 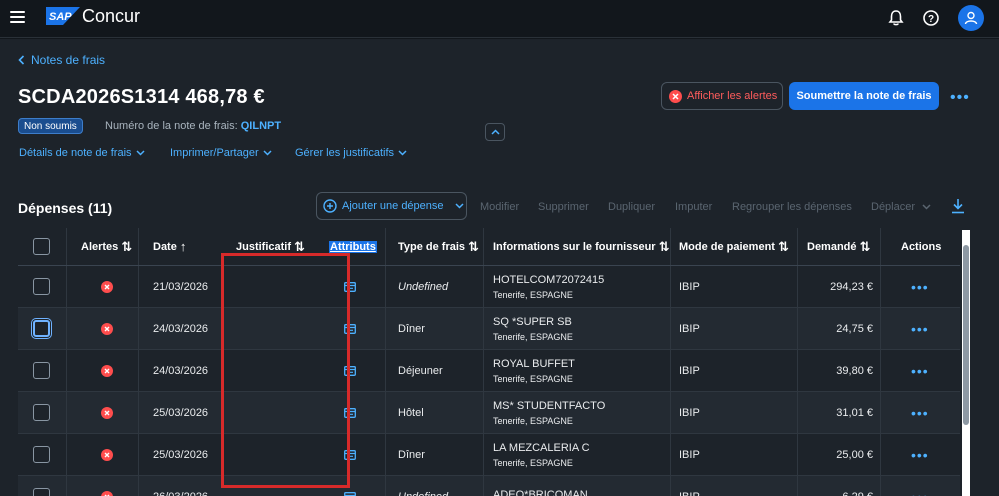 What do you see at coordinates (495, 132) in the screenshot?
I see `collapse-header-button` at bounding box center [495, 132].